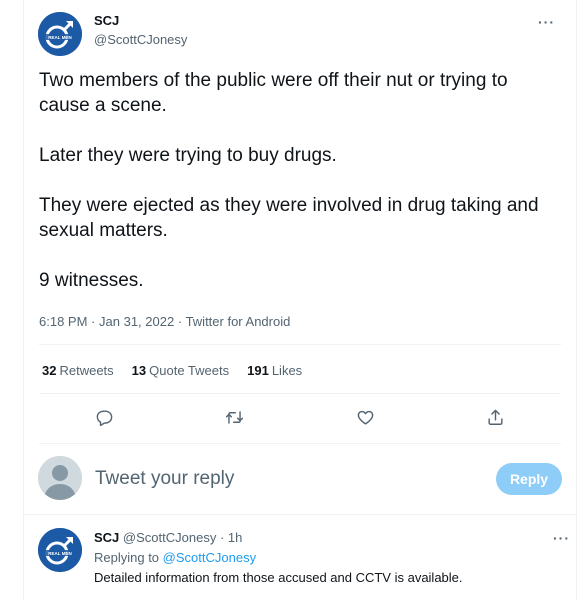 The width and height of the screenshot is (585, 600). Describe the element at coordinates (300, 417) in the screenshot. I see `tweet-actions` at that location.